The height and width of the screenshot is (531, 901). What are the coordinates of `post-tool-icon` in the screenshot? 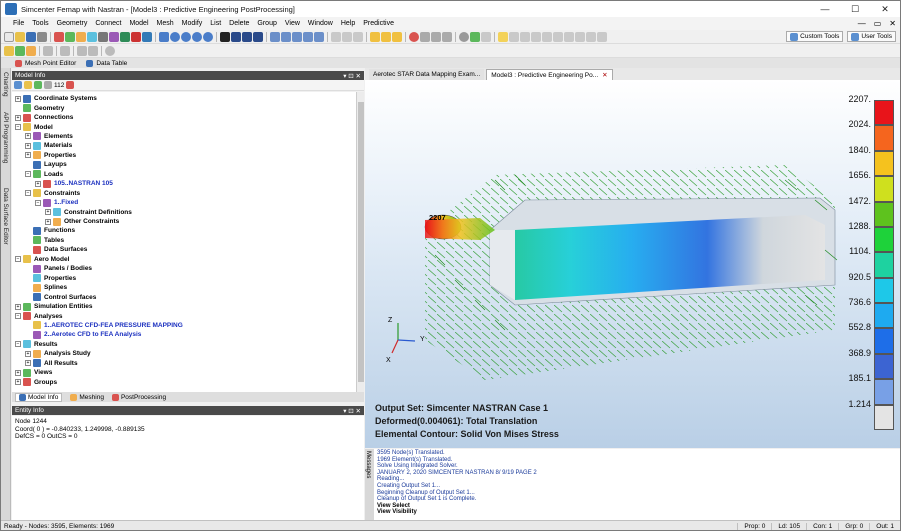 It's located at (125, 36).